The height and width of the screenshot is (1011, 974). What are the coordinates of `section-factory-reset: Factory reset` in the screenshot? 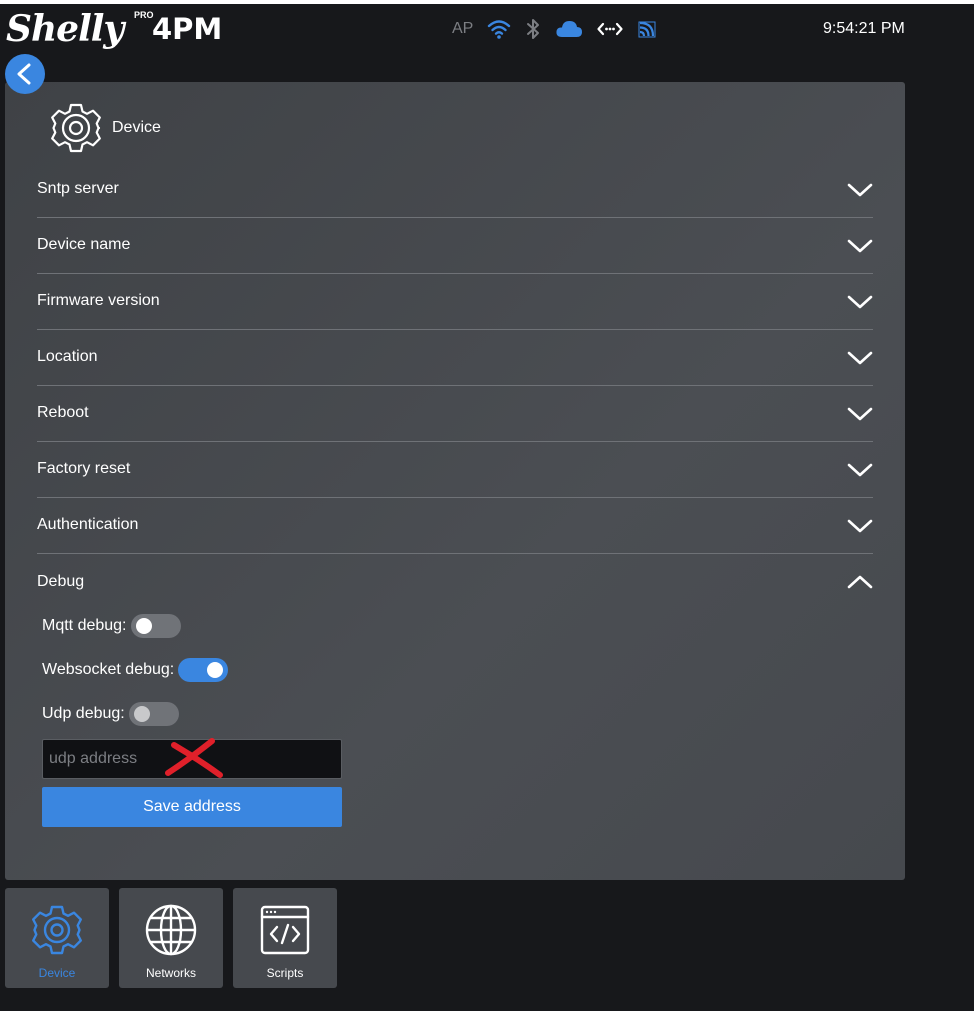 It's located at (455, 470).